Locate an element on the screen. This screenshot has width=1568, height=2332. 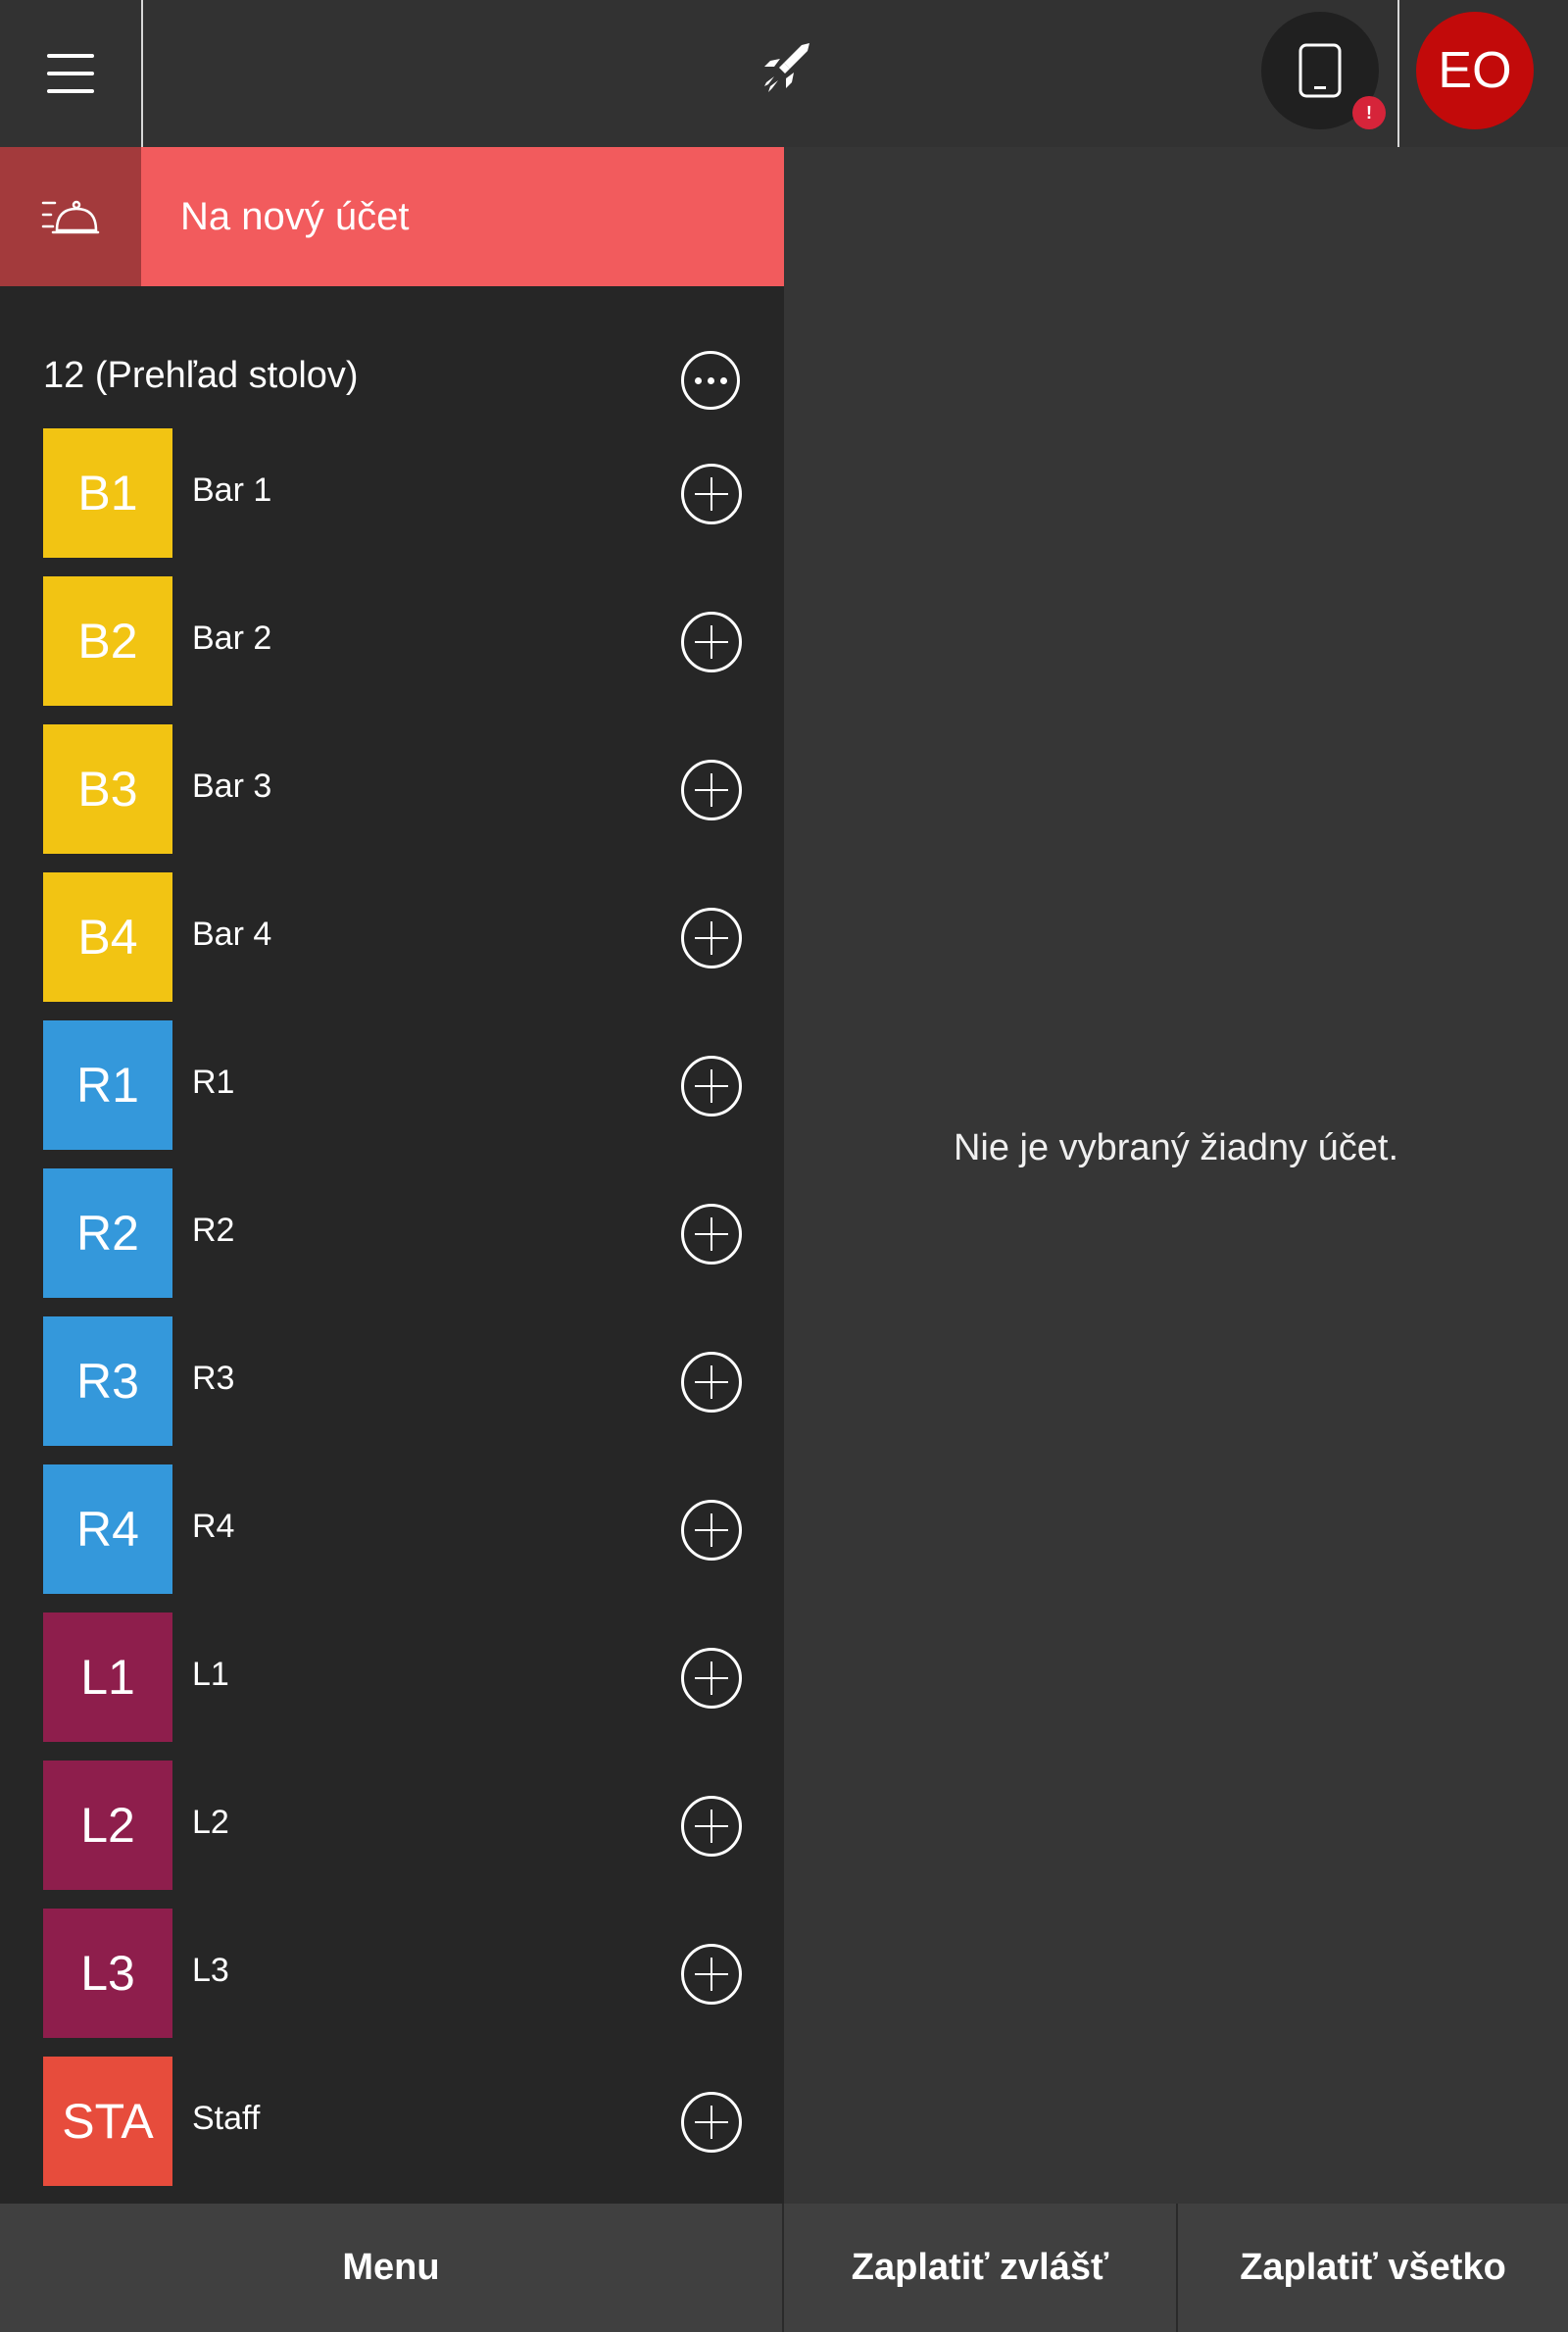
table-name: Bar 1 is located at coordinates (231, 490).